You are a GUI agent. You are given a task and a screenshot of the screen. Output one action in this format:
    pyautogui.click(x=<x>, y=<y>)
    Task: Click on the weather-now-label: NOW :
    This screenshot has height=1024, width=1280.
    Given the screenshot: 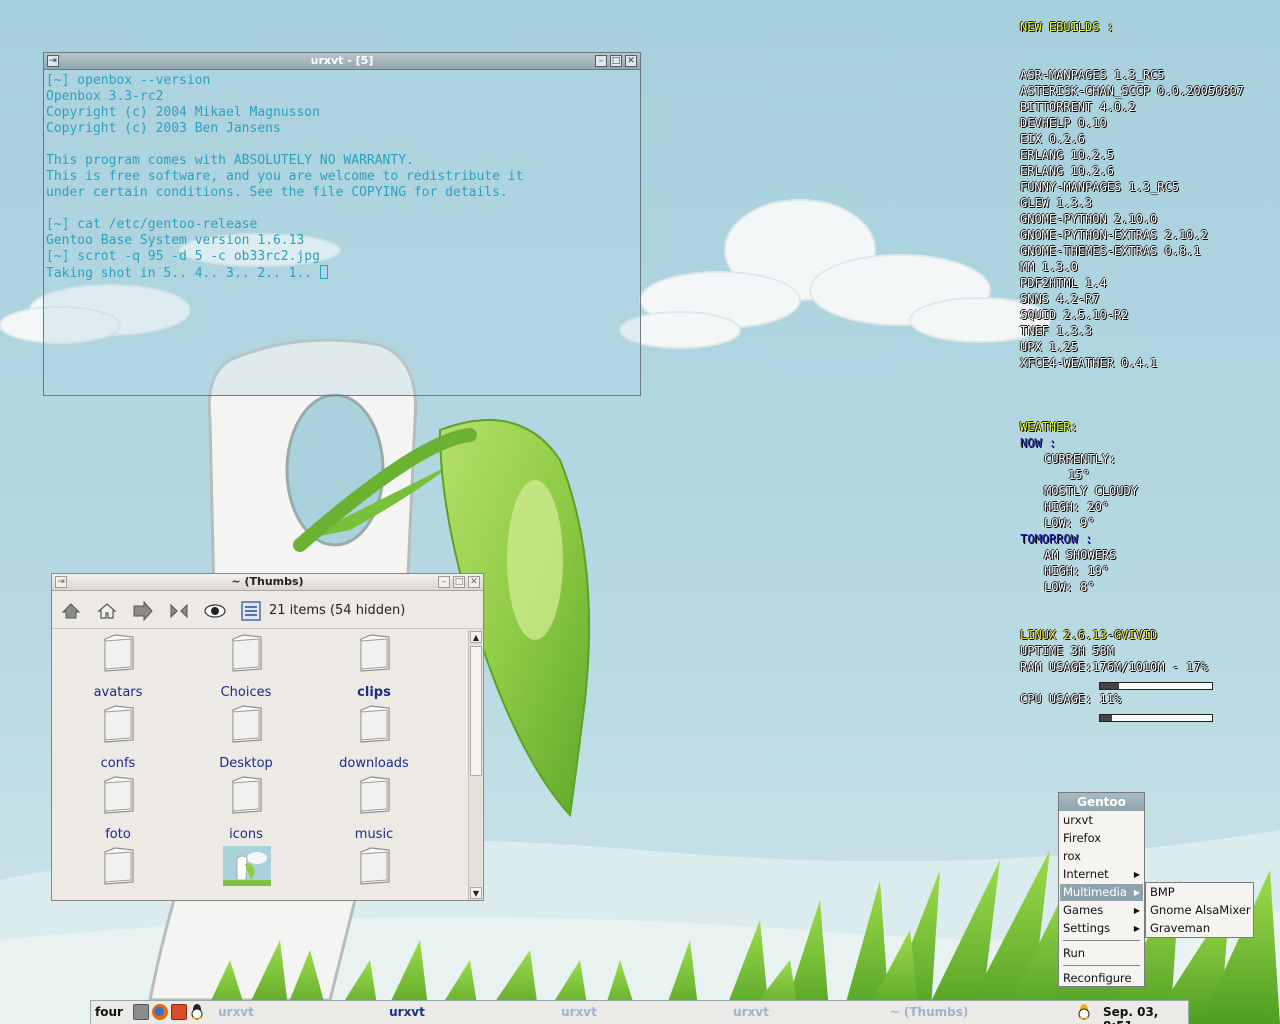 What is the action you would take?
    pyautogui.click(x=1038, y=443)
    